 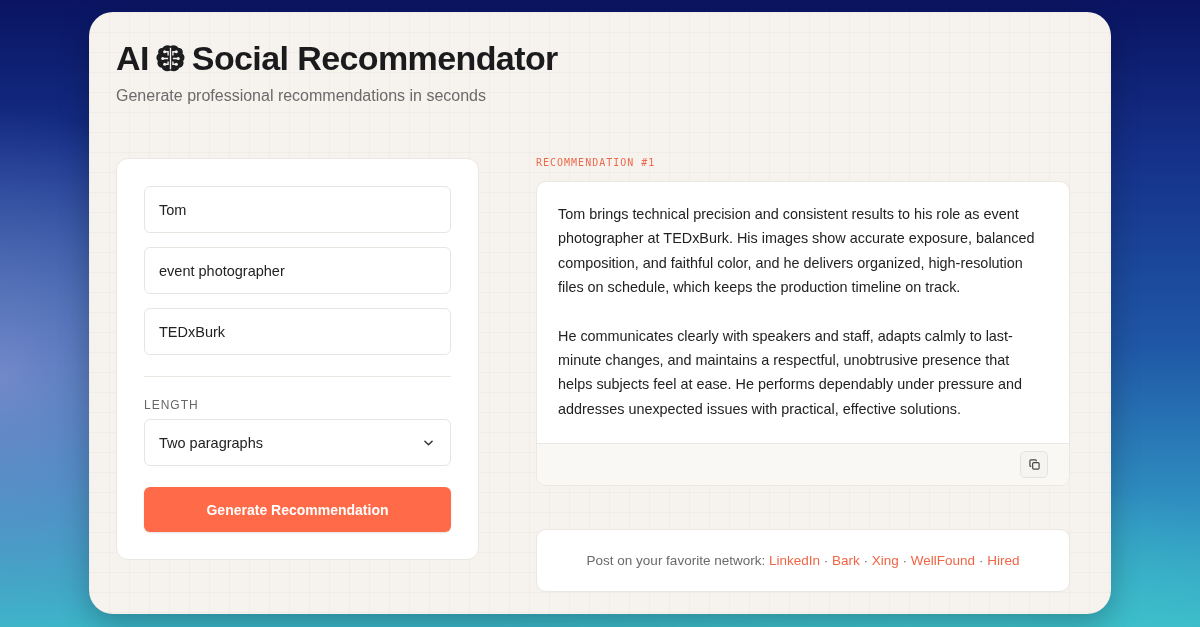 What do you see at coordinates (297, 442) in the screenshot?
I see `length-select: Two paragraphs` at bounding box center [297, 442].